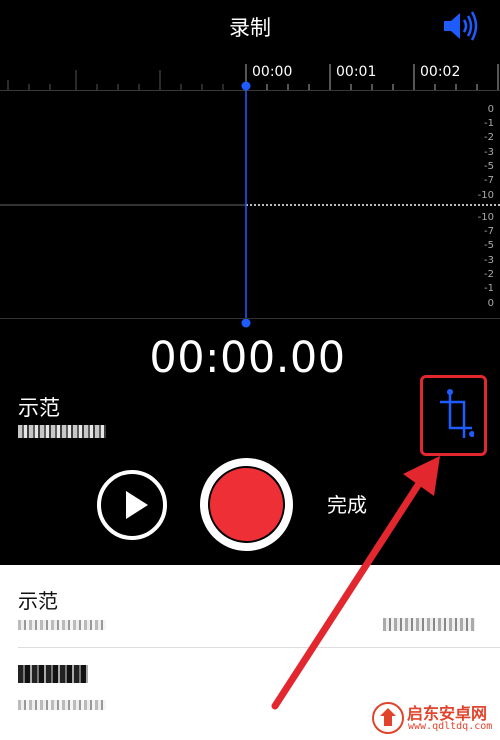 This screenshot has width=500, height=740. I want to click on recording-name: 示范, so click(39, 407).